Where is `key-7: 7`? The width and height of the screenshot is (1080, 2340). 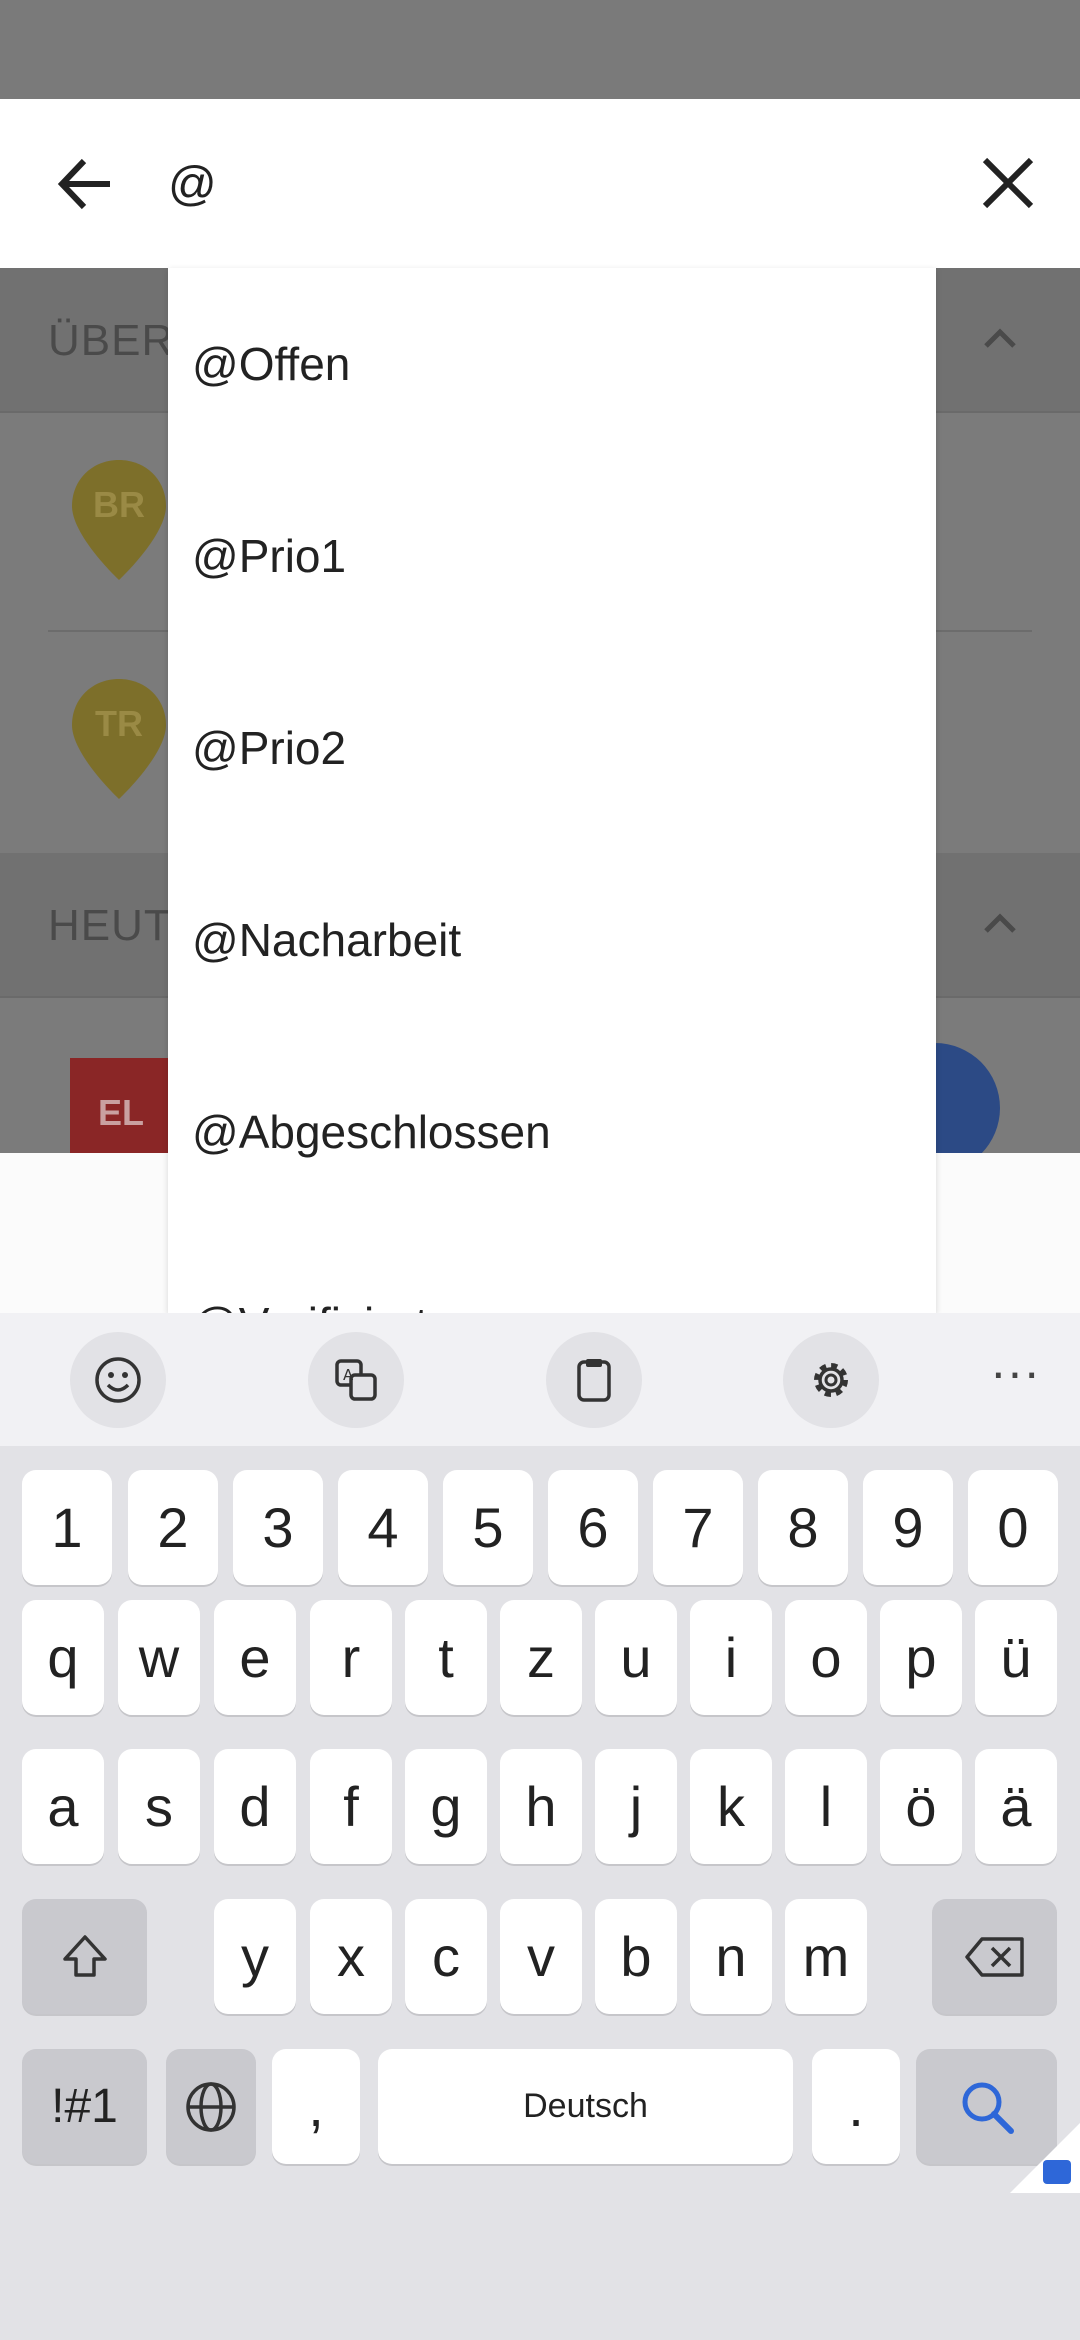
key-7: 7 is located at coordinates (698, 1527).